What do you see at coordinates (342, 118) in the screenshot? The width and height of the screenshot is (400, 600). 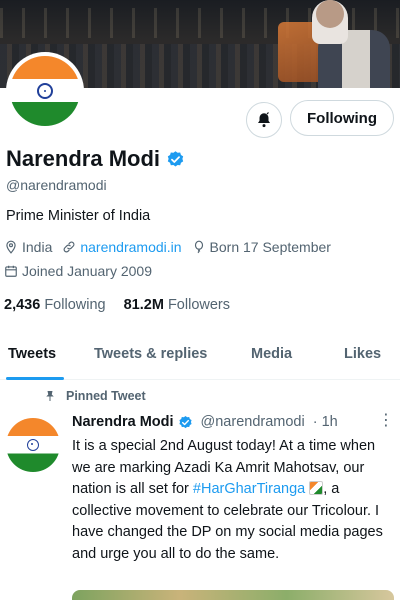 I see `following-button: Following` at bounding box center [342, 118].